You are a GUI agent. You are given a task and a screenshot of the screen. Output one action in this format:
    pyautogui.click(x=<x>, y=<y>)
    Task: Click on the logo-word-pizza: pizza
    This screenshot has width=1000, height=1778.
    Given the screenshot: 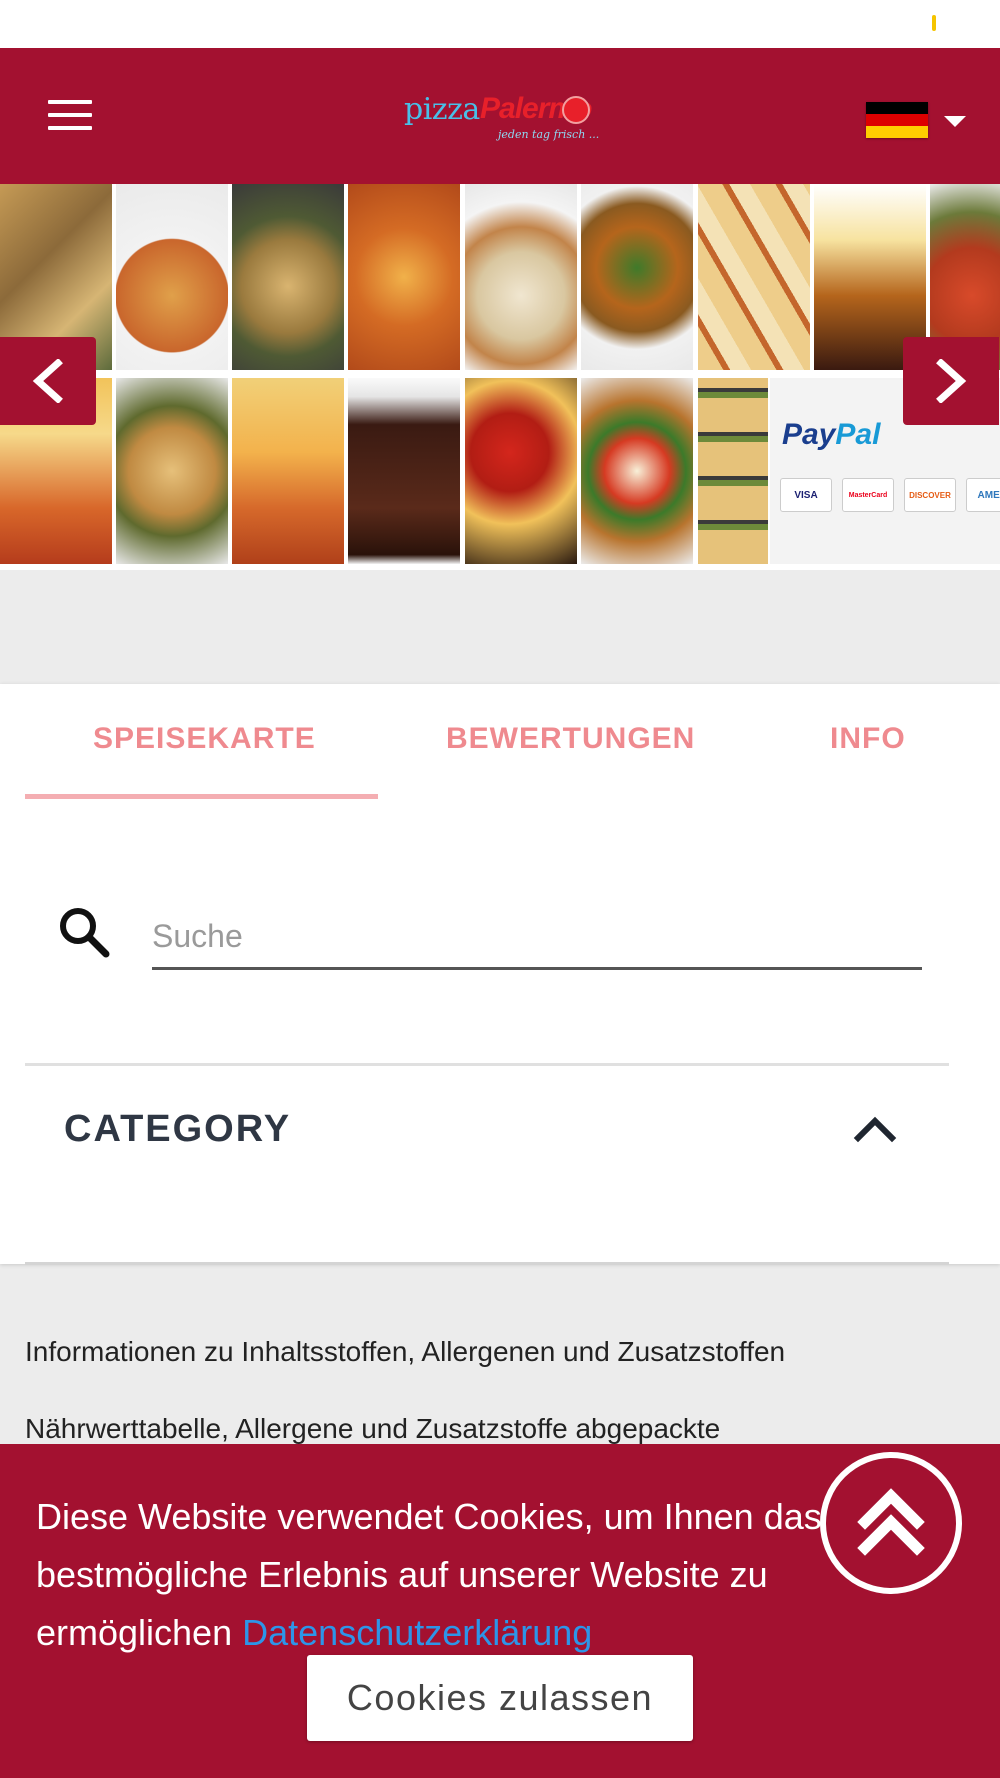 What is the action you would take?
    pyautogui.click(x=442, y=109)
    